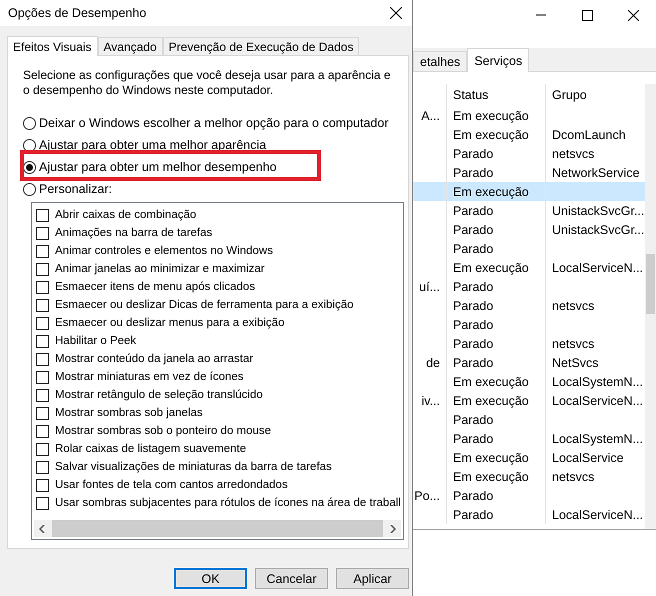 The width and height of the screenshot is (656, 596). I want to click on checkbox-label: Habilitar o Peek, so click(95, 341).